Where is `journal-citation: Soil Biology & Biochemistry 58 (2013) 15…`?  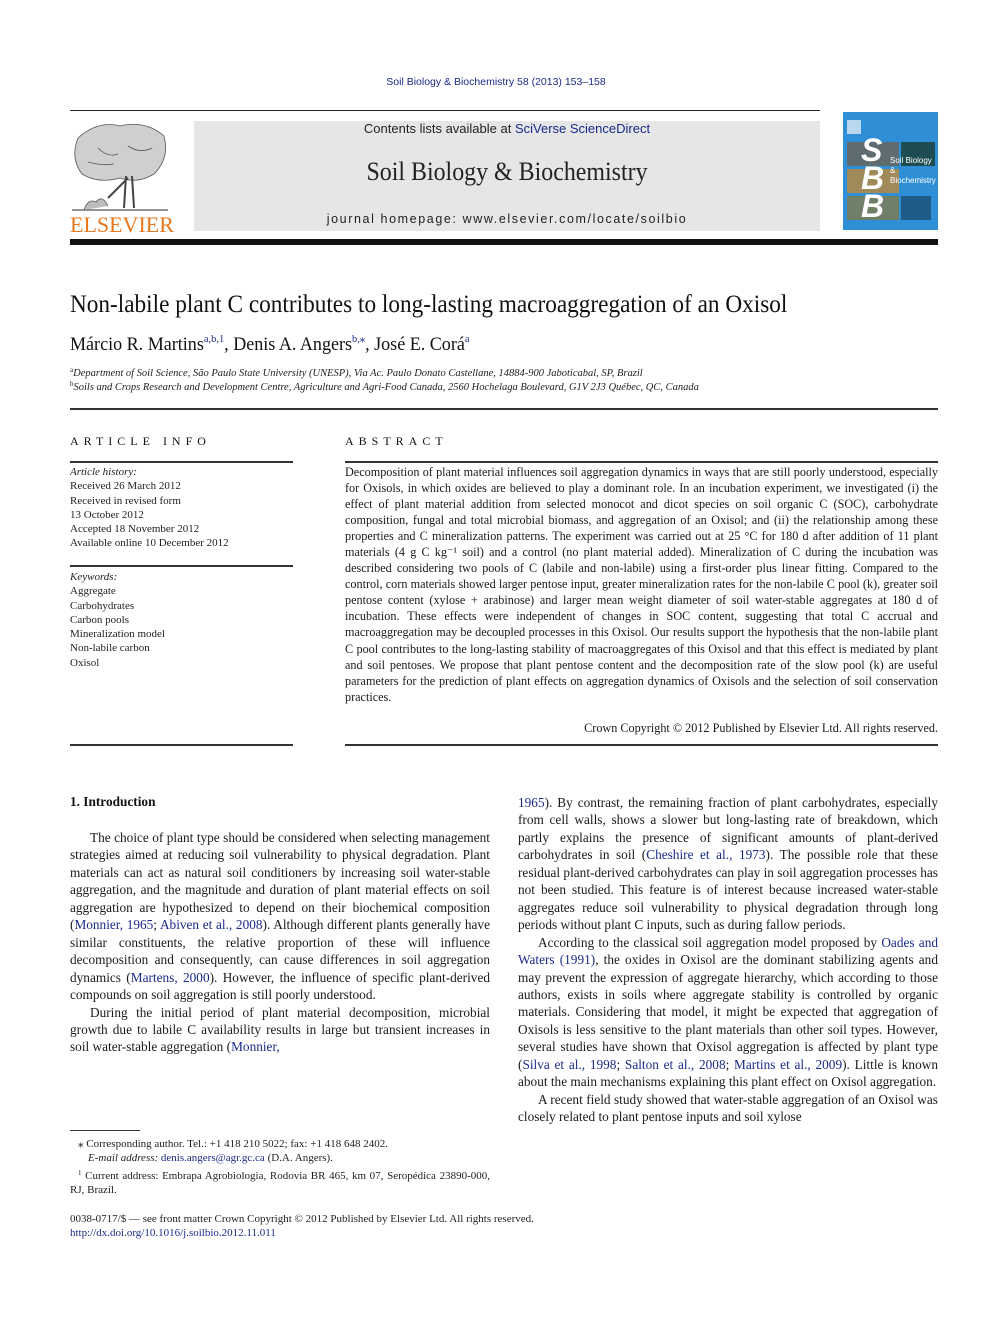
journal-citation: Soil Biology & Biochemistry 58 (2013) 15… is located at coordinates (496, 82).